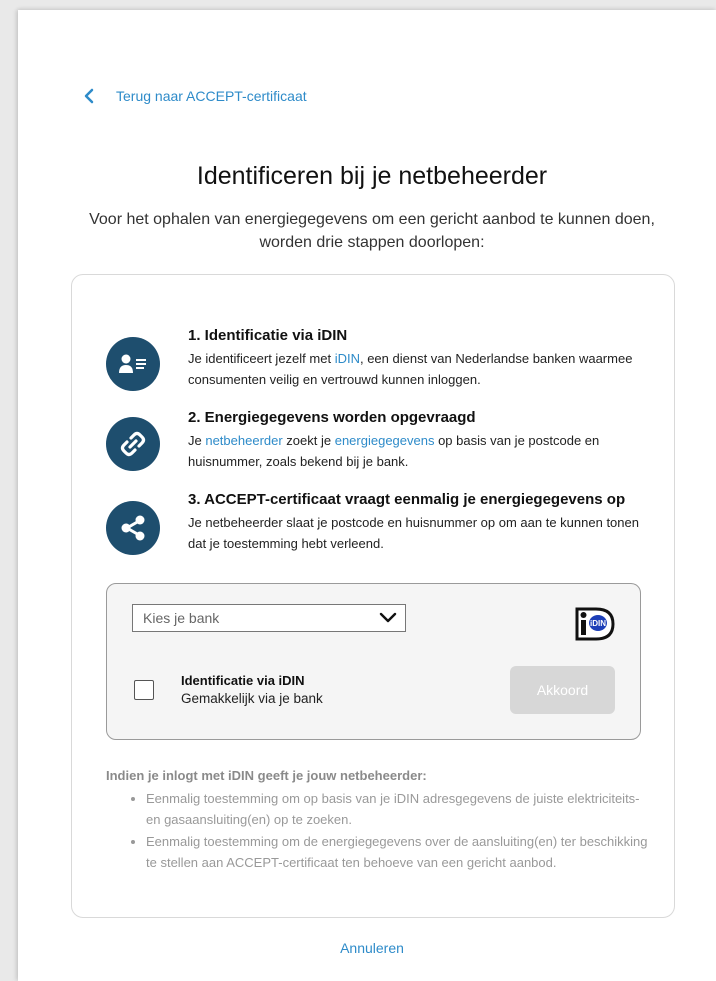  I want to click on bank-select-value: Kies je bank, so click(181, 618).